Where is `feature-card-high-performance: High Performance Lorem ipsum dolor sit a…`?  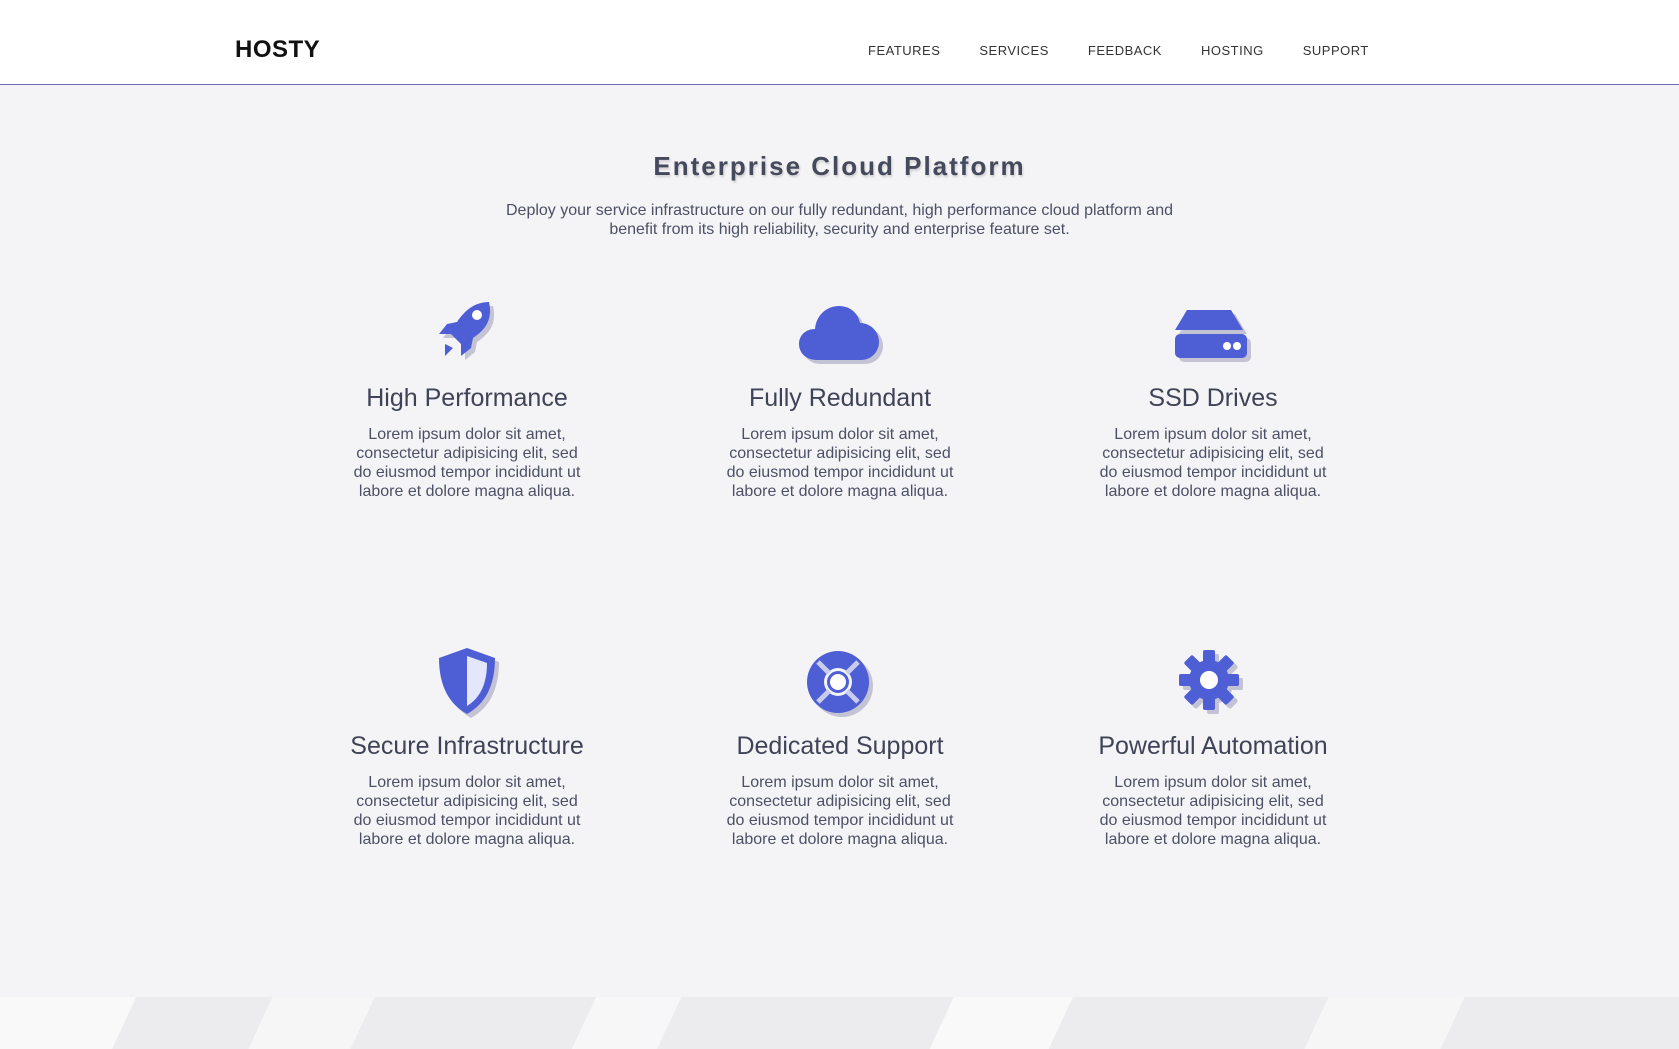
feature-card-high-performance: High Performance Lorem ipsum dolor sit a… is located at coordinates (467, 399).